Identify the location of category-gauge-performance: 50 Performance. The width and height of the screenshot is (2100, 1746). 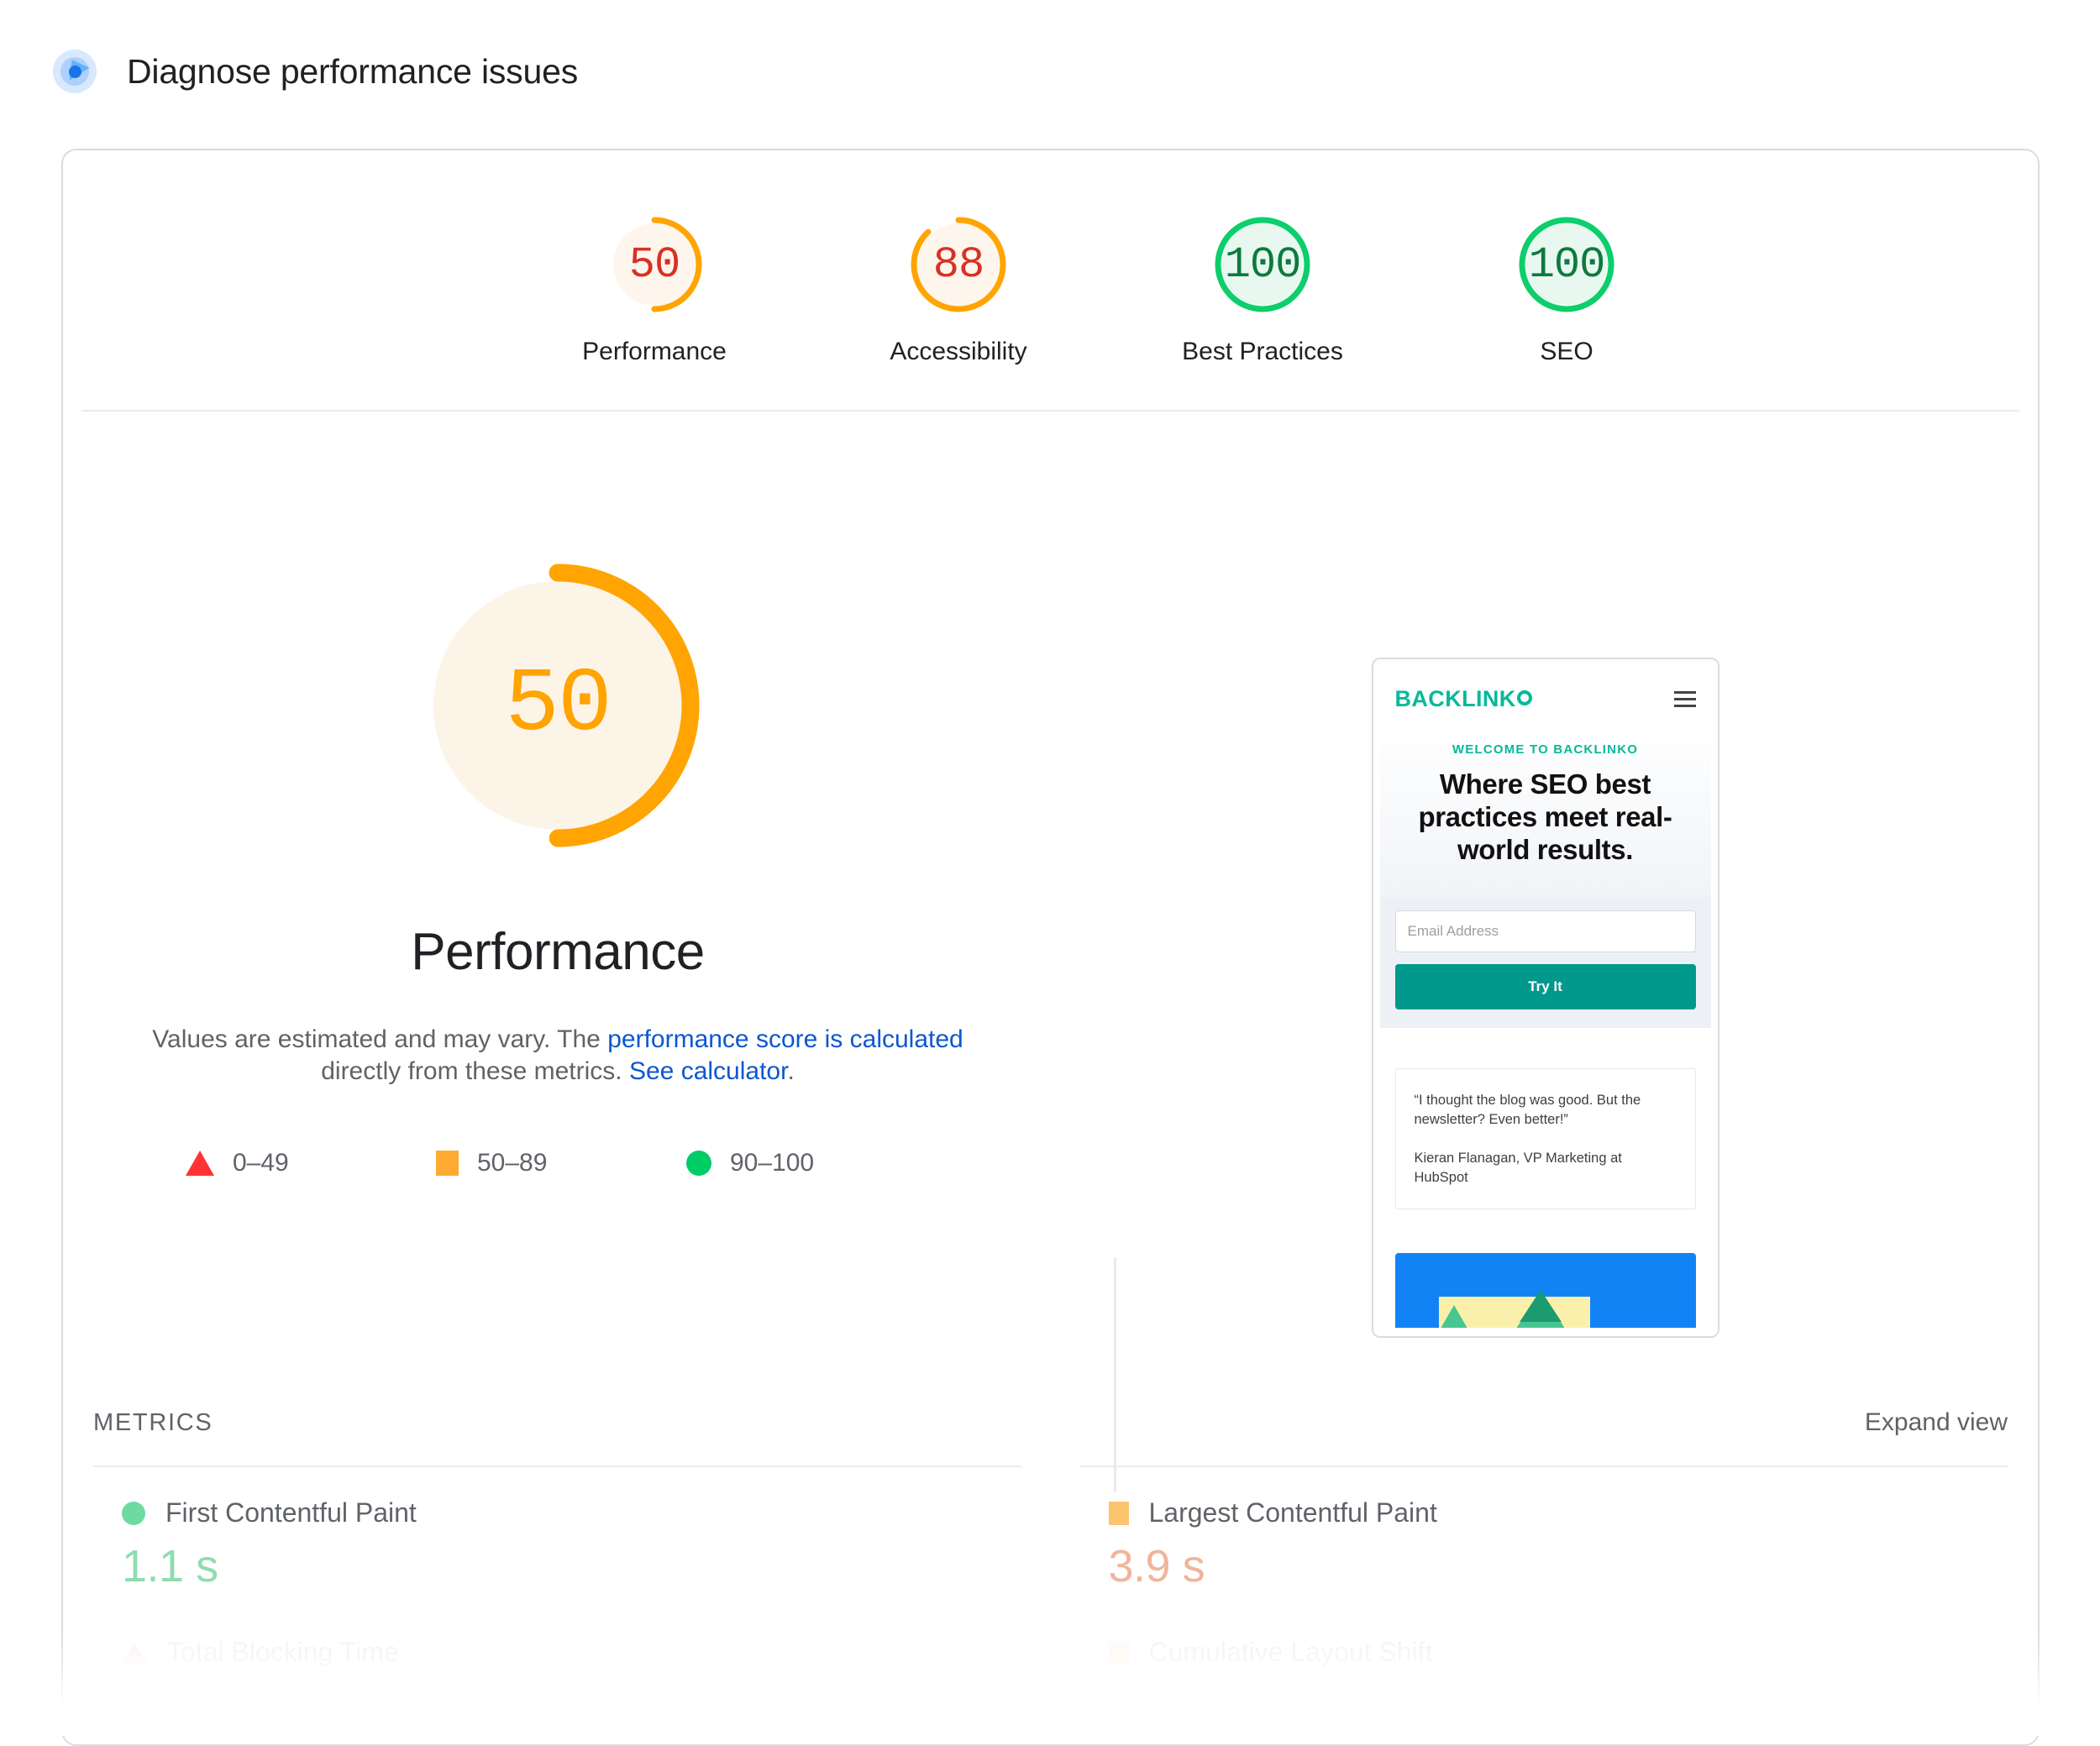
(654, 289).